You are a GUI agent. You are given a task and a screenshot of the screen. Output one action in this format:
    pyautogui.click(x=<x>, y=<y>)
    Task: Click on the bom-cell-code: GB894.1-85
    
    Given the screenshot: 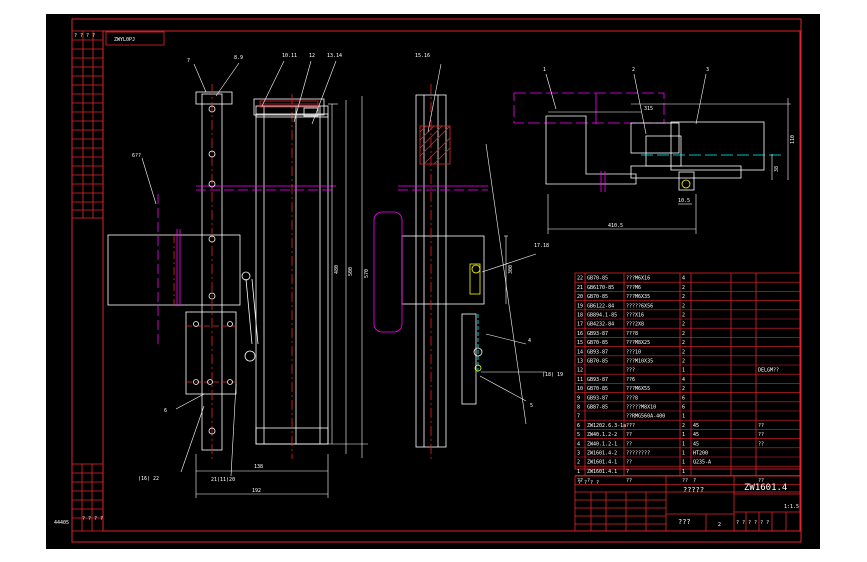 What is the action you would take?
    pyautogui.click(x=602, y=316)
    